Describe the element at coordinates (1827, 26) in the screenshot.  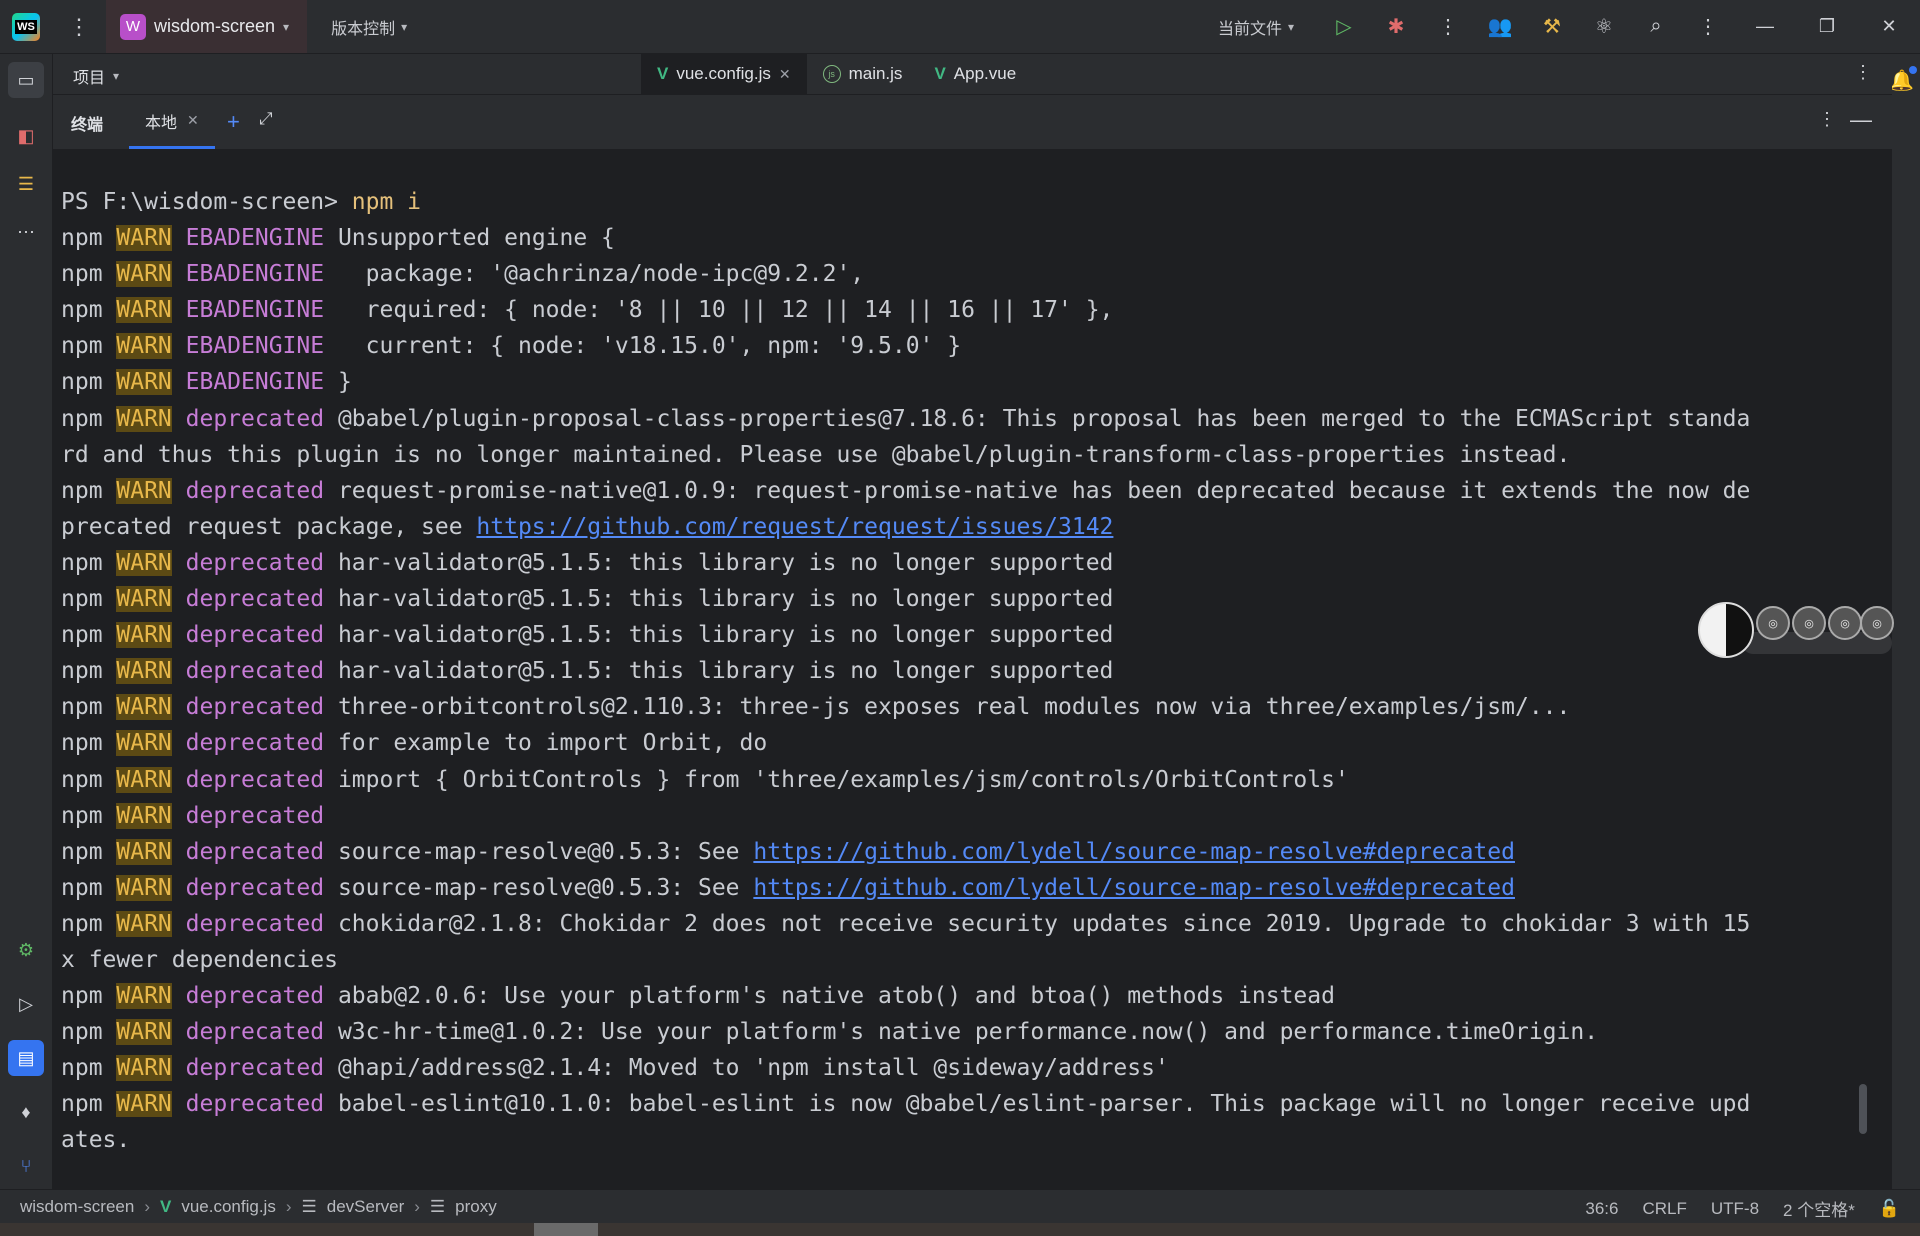
I see `restore-button: ❐` at that location.